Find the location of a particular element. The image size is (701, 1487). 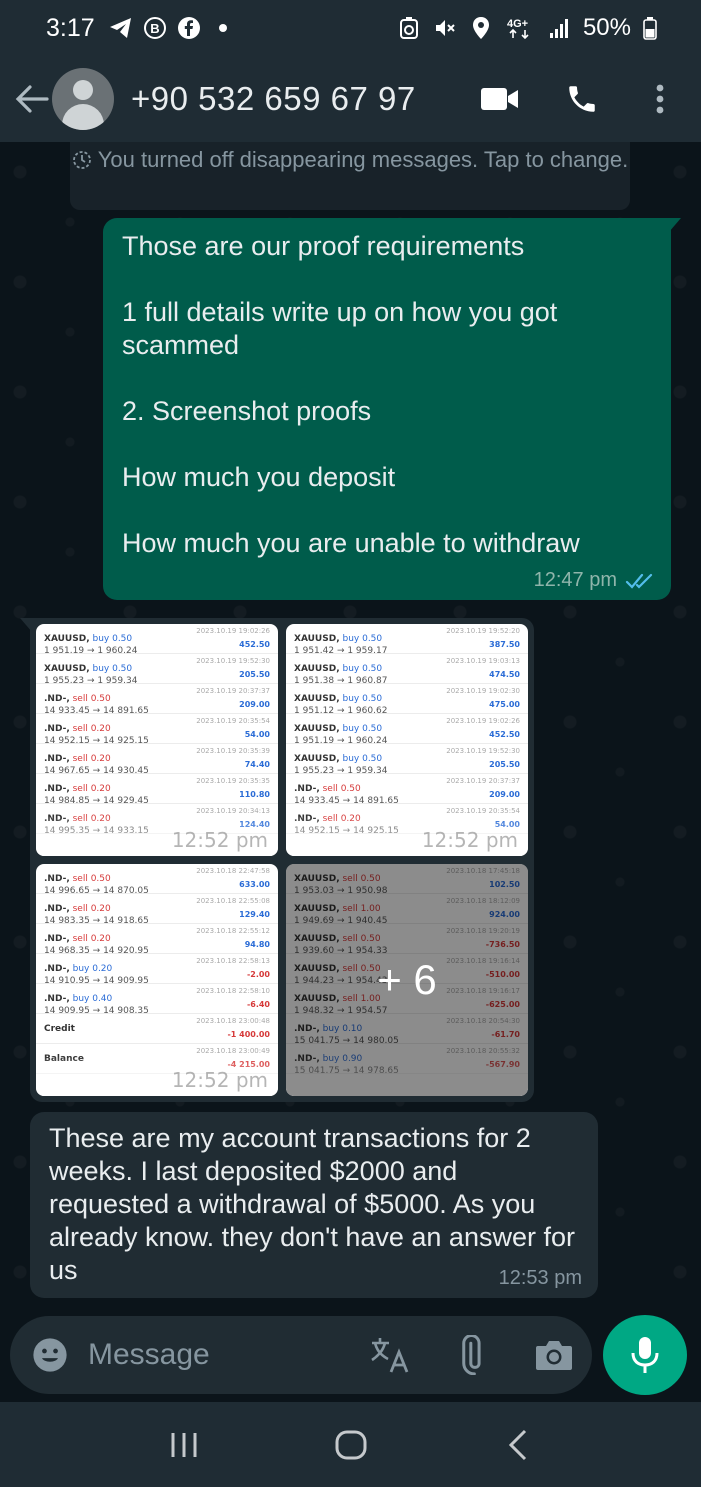

home-icon is located at coordinates (350, 1444).